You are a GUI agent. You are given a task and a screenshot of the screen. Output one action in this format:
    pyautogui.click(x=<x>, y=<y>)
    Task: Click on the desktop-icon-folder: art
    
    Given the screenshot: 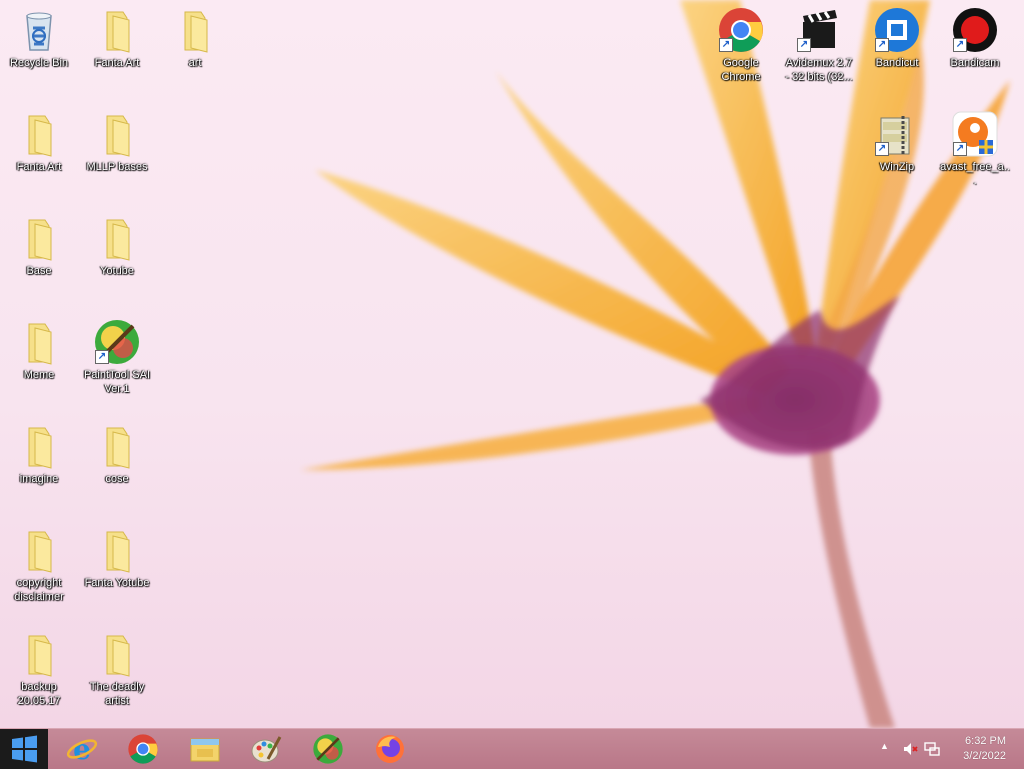 What is the action you would take?
    pyautogui.click(x=195, y=35)
    